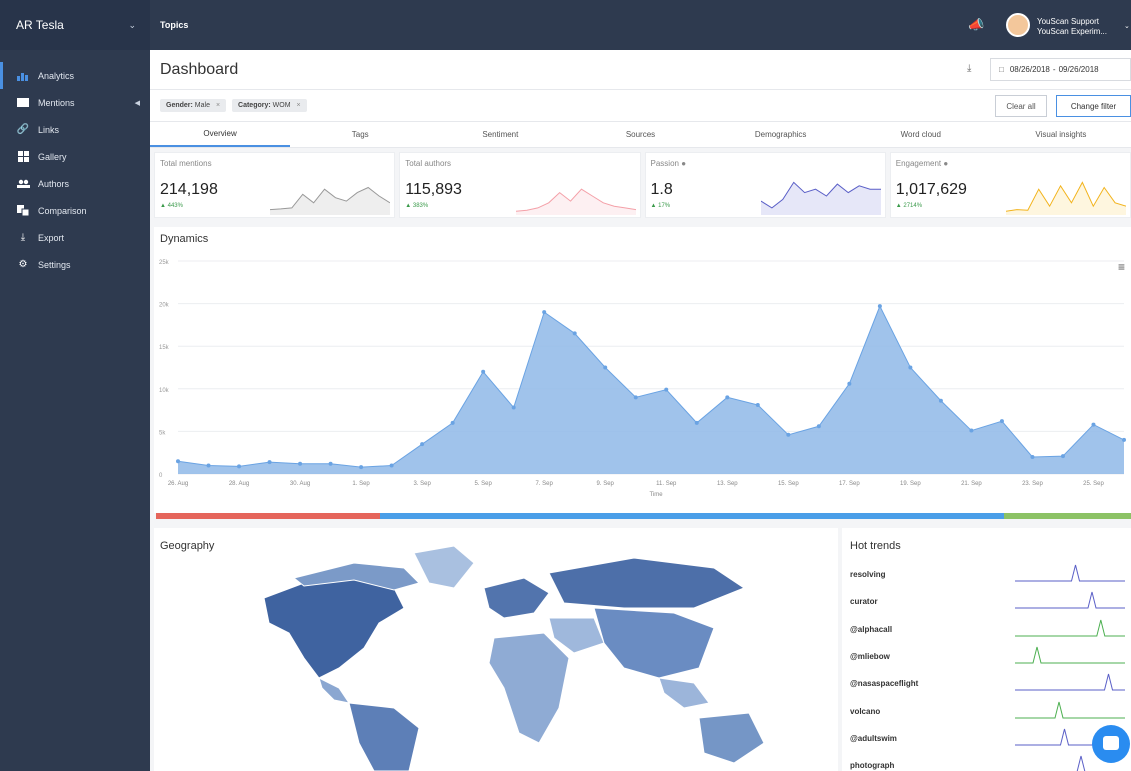  What do you see at coordinates (520, 185) in the screenshot?
I see `metric-card-authors: Total authors 115,893 ▲ 383%` at bounding box center [520, 185].